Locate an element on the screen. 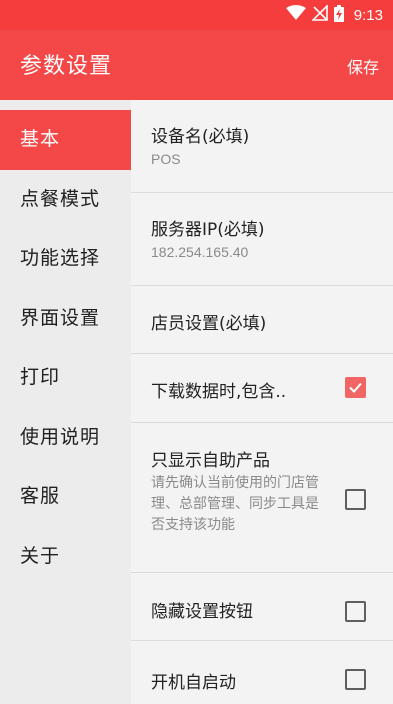  self-service-only-row: 只显示自助产品 请先确认当前使用的门店管理、总部管理、同步工具是否支持该功能 is located at coordinates (262, 498).